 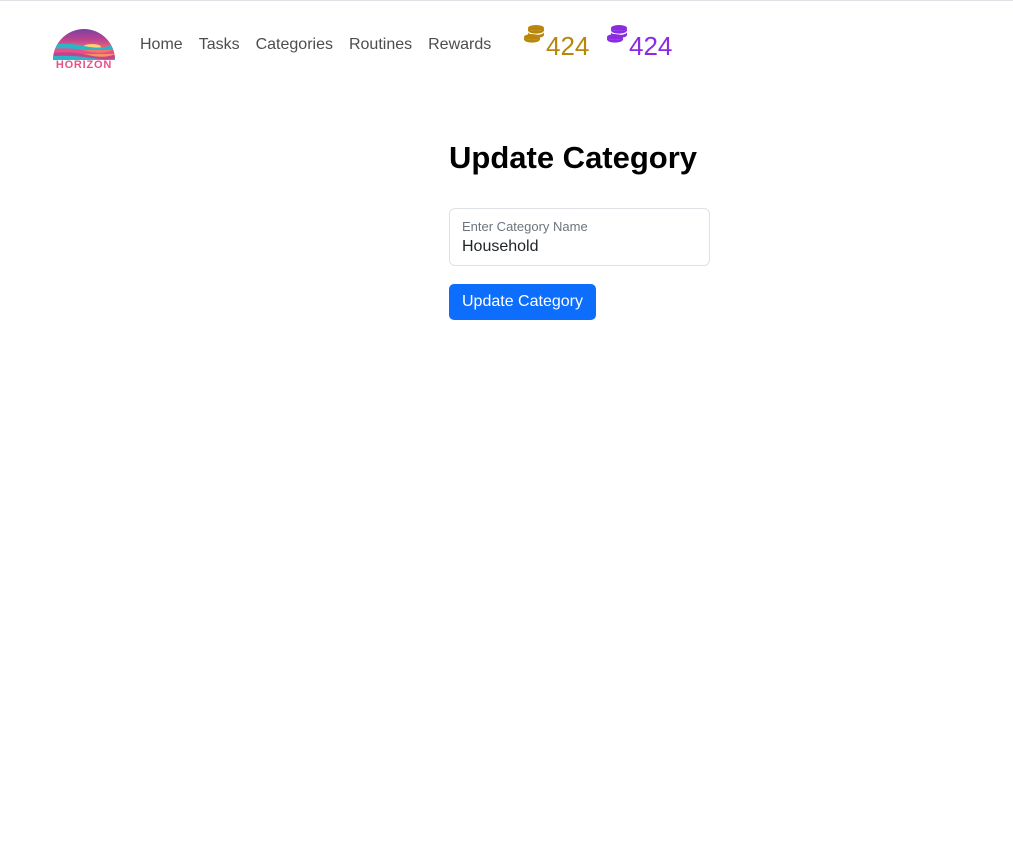 I want to click on nav-link-categories: Categories, so click(x=294, y=45).